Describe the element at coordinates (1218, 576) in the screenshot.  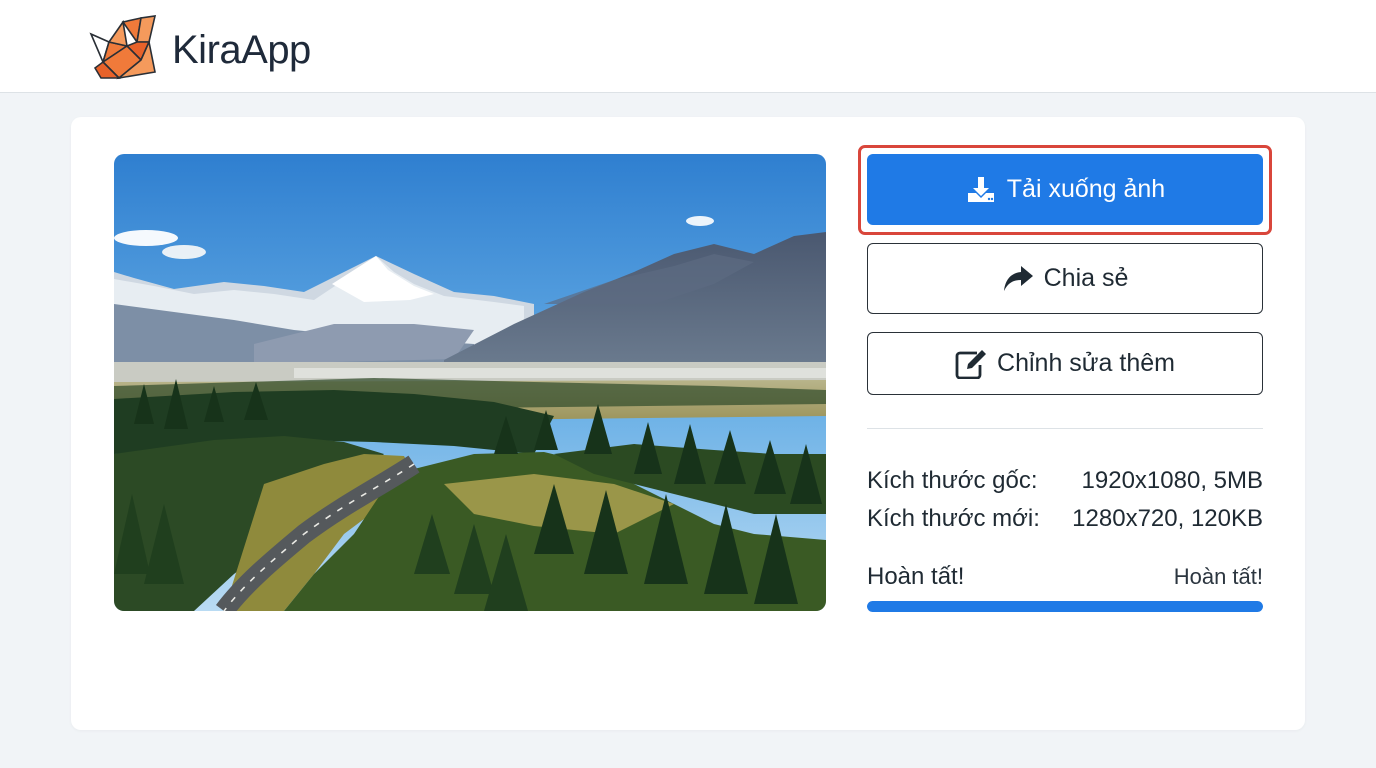
I see `progress-status-text: Hoàn tất!` at that location.